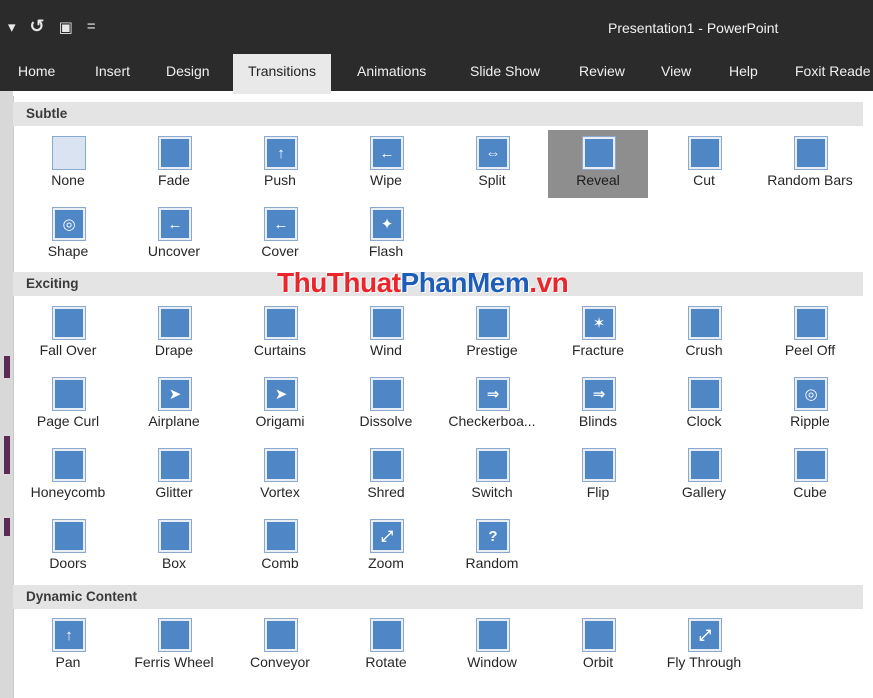 The width and height of the screenshot is (873, 698). I want to click on transition-label: Cut, so click(704, 180).